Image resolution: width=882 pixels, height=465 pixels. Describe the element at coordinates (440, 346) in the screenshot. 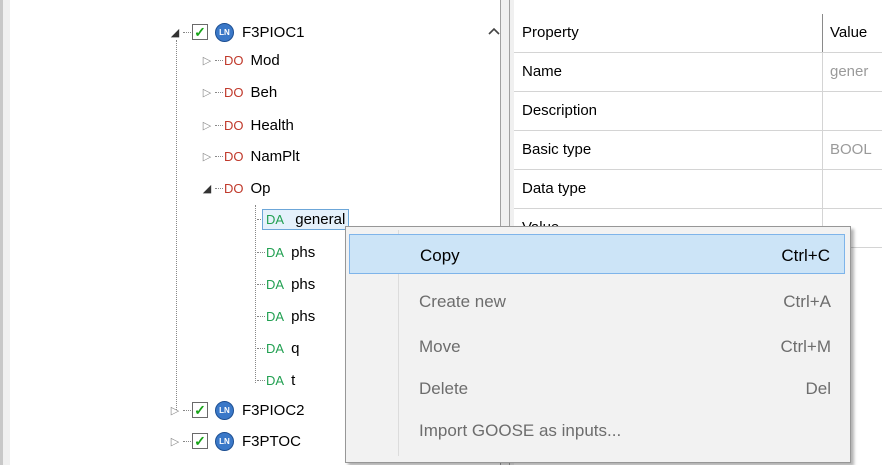

I see `menu-item-label: Move` at that location.